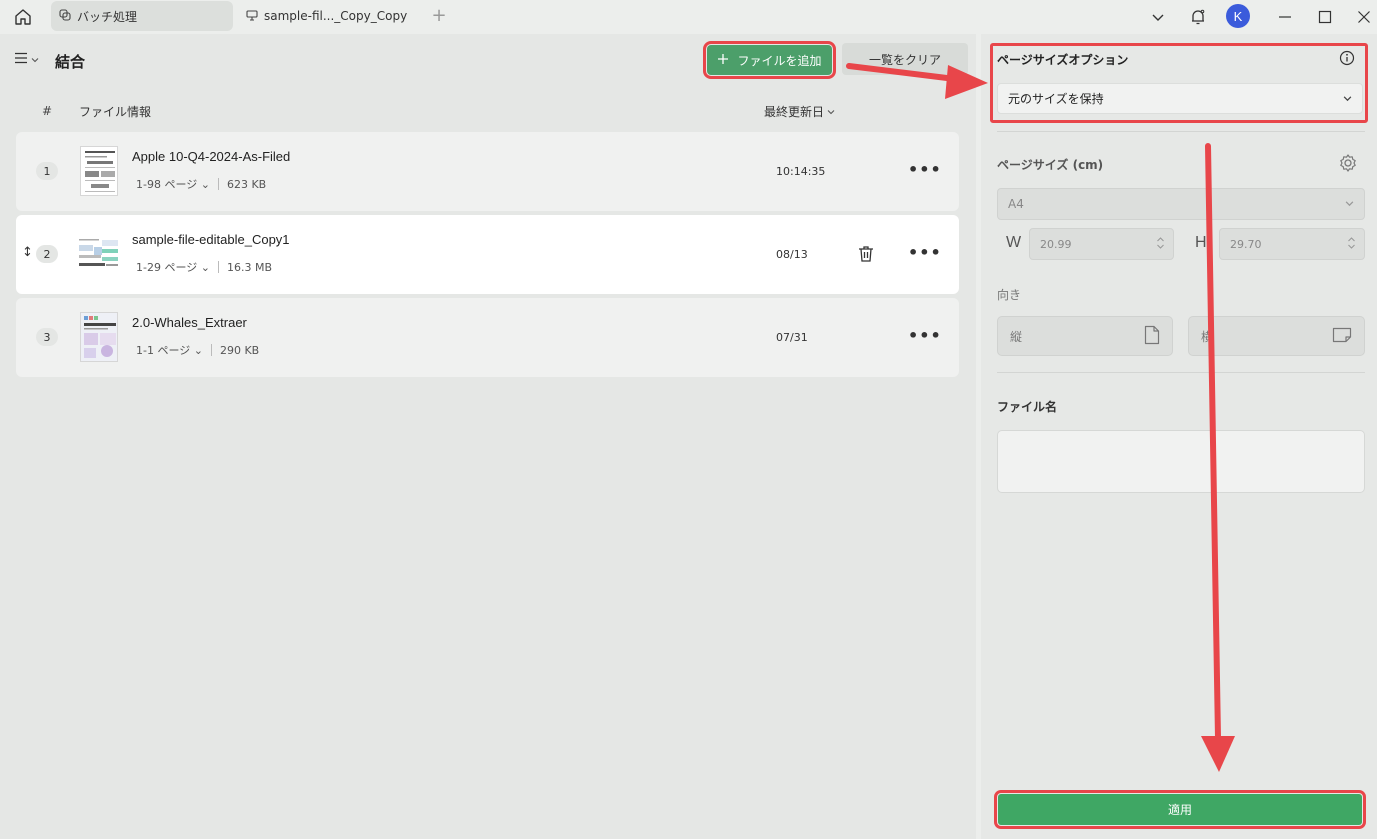 The width and height of the screenshot is (1377, 839). Describe the element at coordinates (167, 184) in the screenshot. I see `page-range: 1-98 ページ` at that location.